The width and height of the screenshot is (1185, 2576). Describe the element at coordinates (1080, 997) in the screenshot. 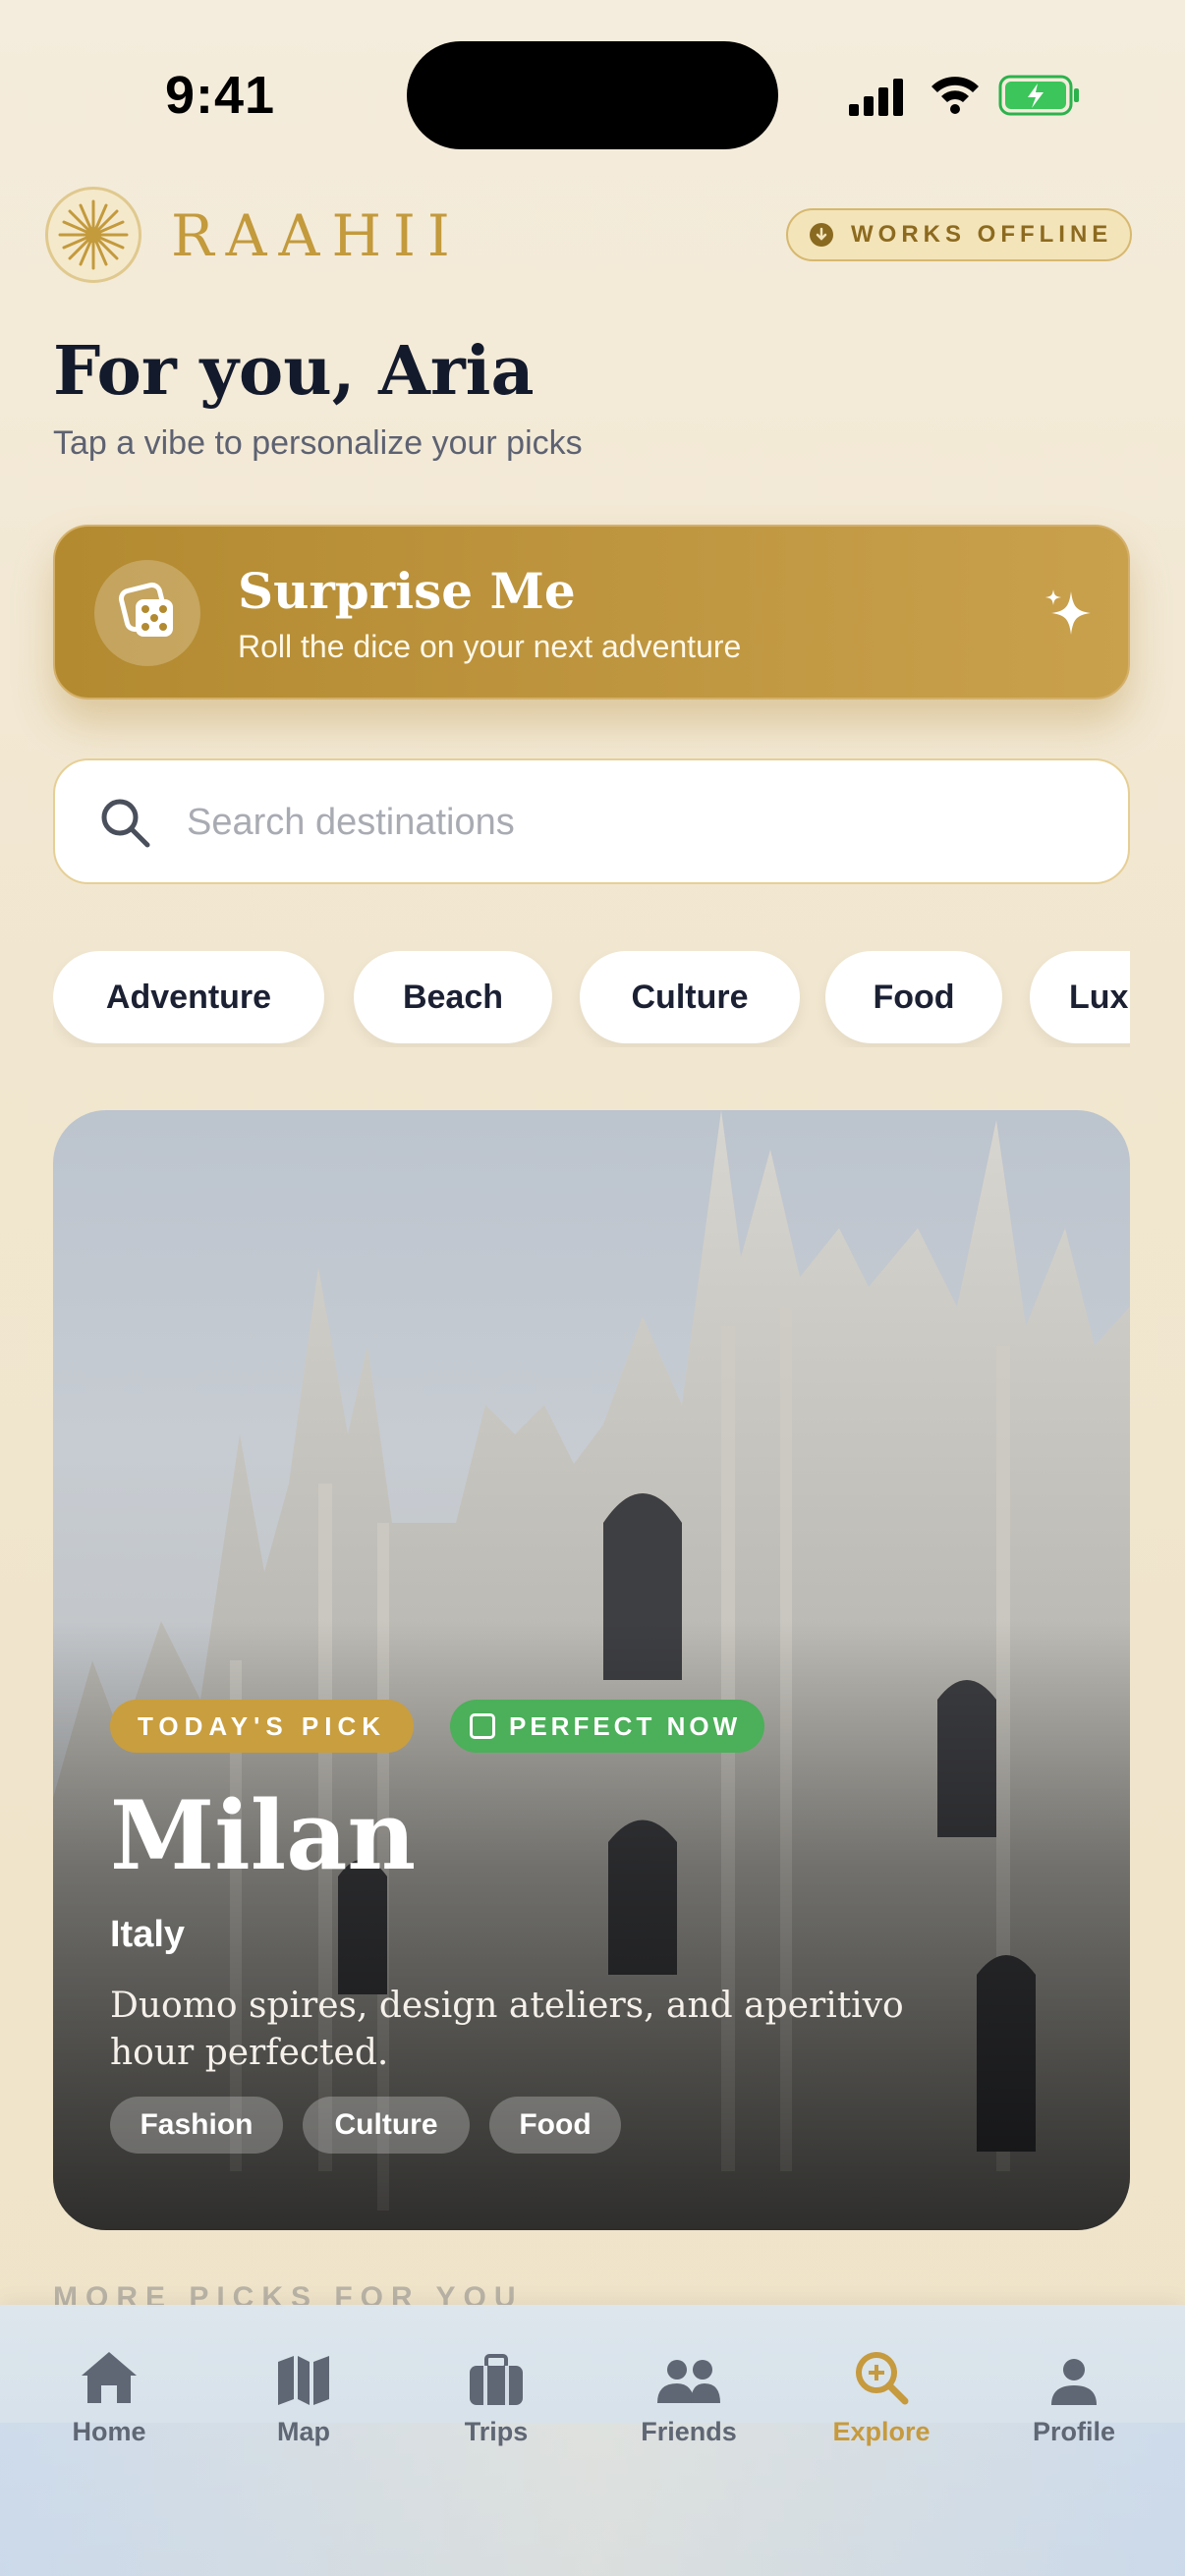

I see `vibe-chip-luxury: Luxury` at that location.